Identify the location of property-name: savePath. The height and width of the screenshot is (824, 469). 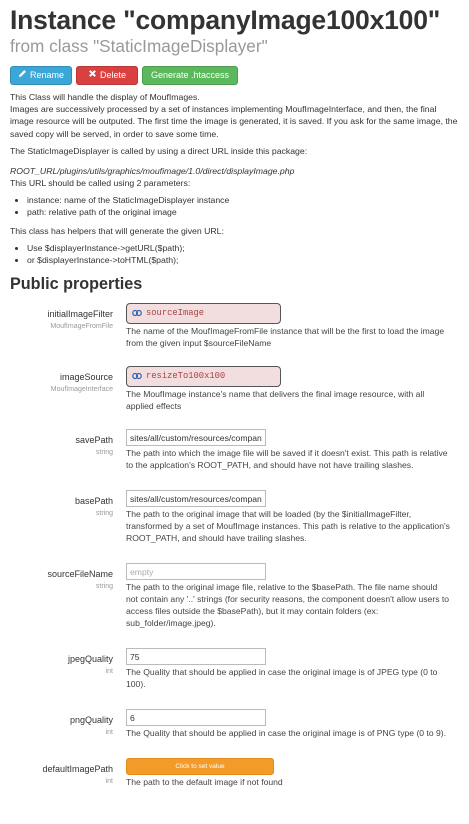
(94, 440).